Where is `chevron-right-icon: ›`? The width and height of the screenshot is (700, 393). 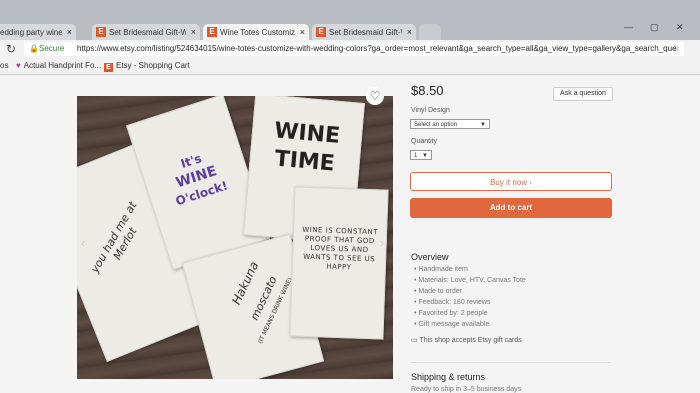
chevron-right-icon: › is located at coordinates (385, 243).